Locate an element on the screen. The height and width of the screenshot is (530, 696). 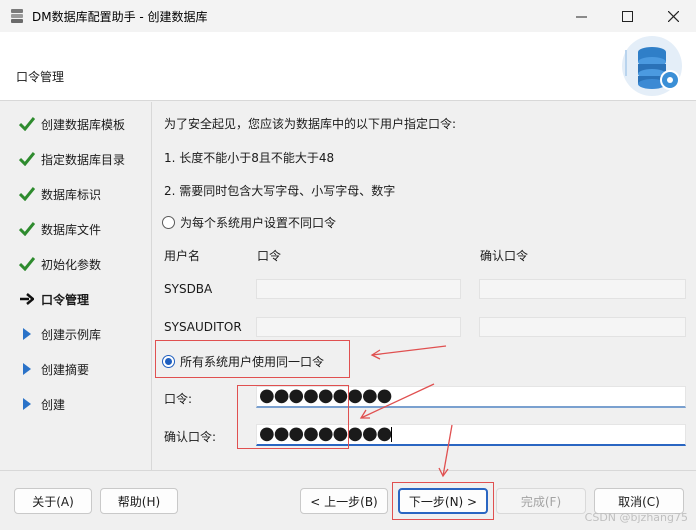
step-label: 口令管理 is located at coordinates (65, 299).